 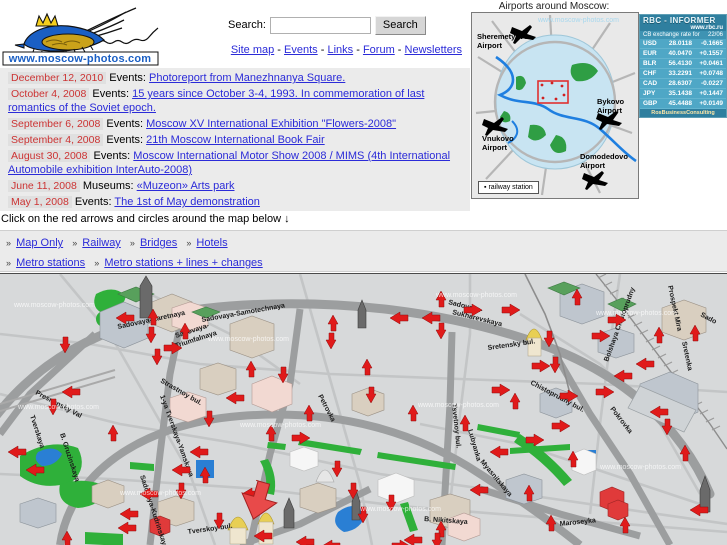 I want to click on legend-label: railway station, so click(x=510, y=187).